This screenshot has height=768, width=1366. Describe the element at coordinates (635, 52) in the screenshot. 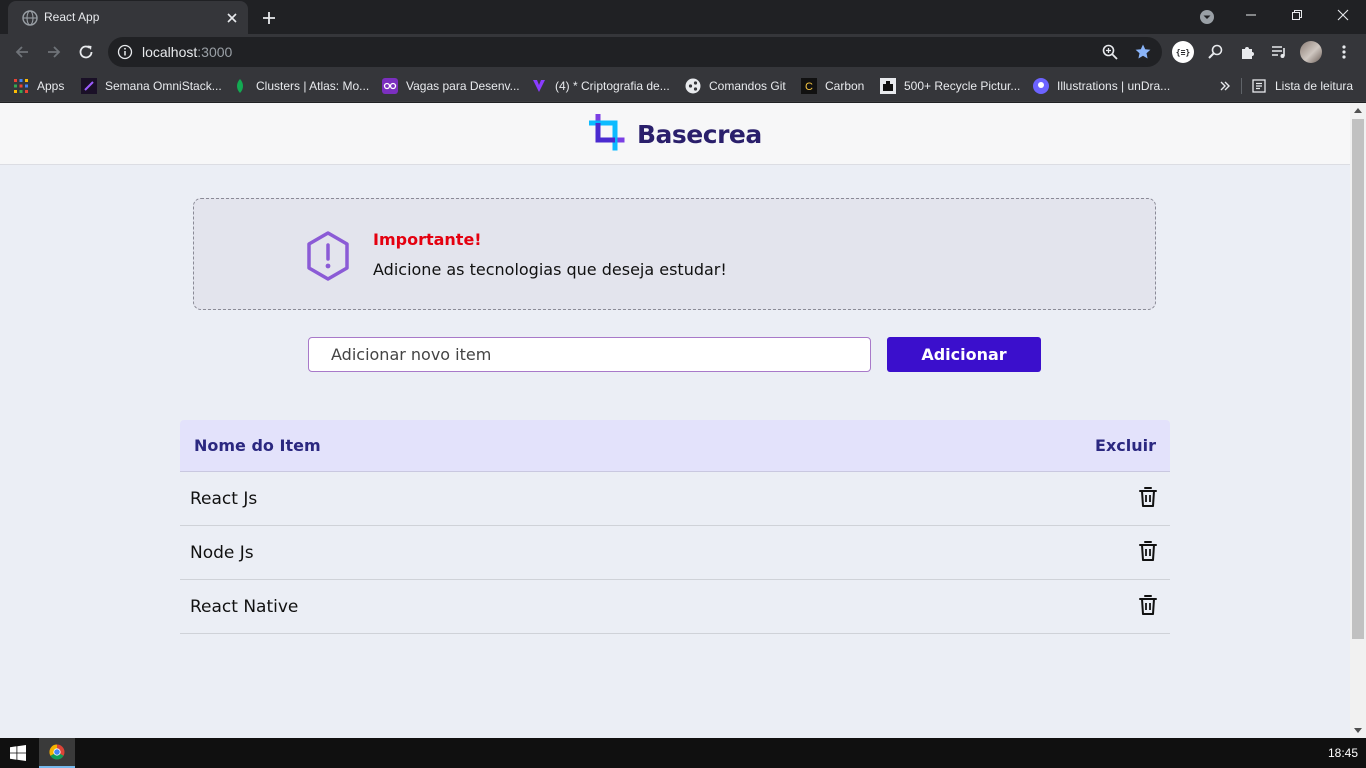

I see `address-bar: localhost:3000` at that location.